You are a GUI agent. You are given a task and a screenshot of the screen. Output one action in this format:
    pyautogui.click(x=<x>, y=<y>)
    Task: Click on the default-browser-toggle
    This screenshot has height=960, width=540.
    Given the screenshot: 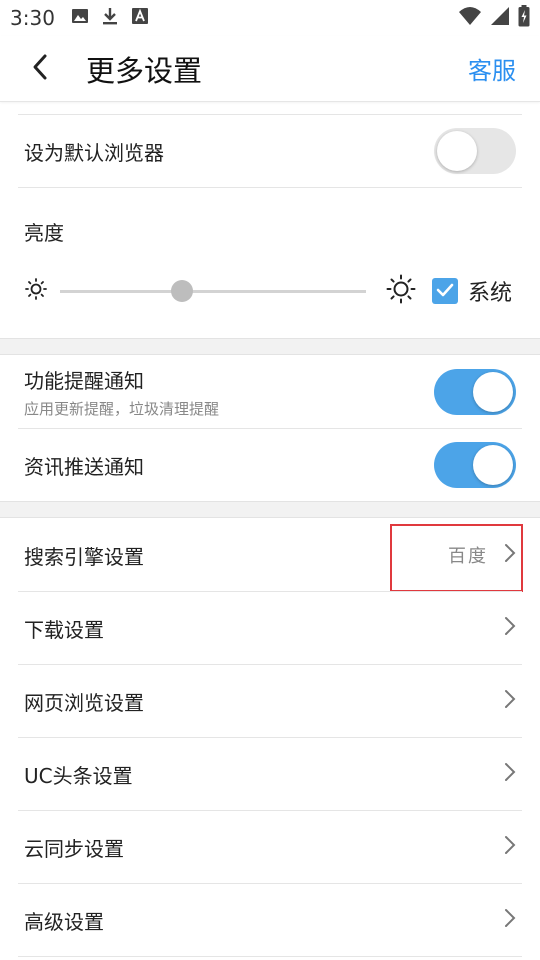 What is the action you would take?
    pyautogui.click(x=475, y=151)
    